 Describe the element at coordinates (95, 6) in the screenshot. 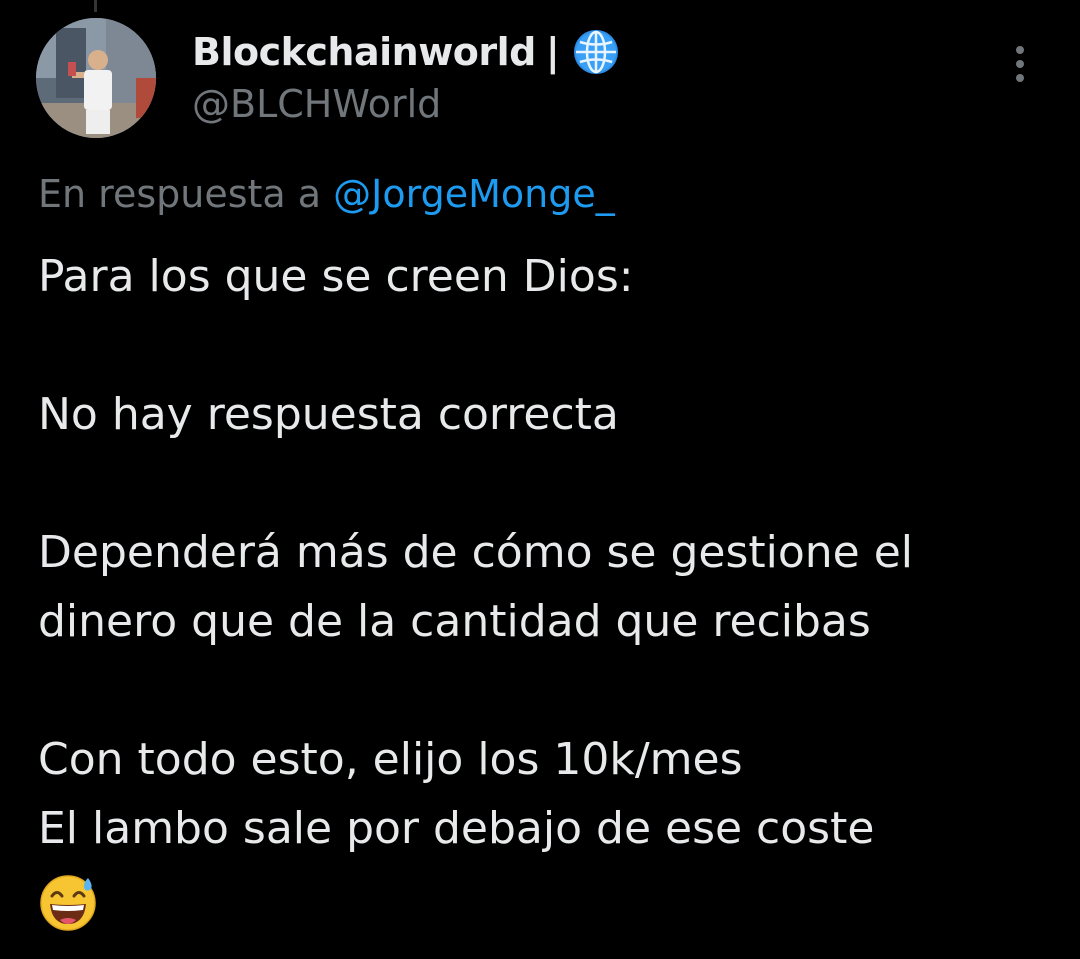

I see `thread-connector-line` at that location.